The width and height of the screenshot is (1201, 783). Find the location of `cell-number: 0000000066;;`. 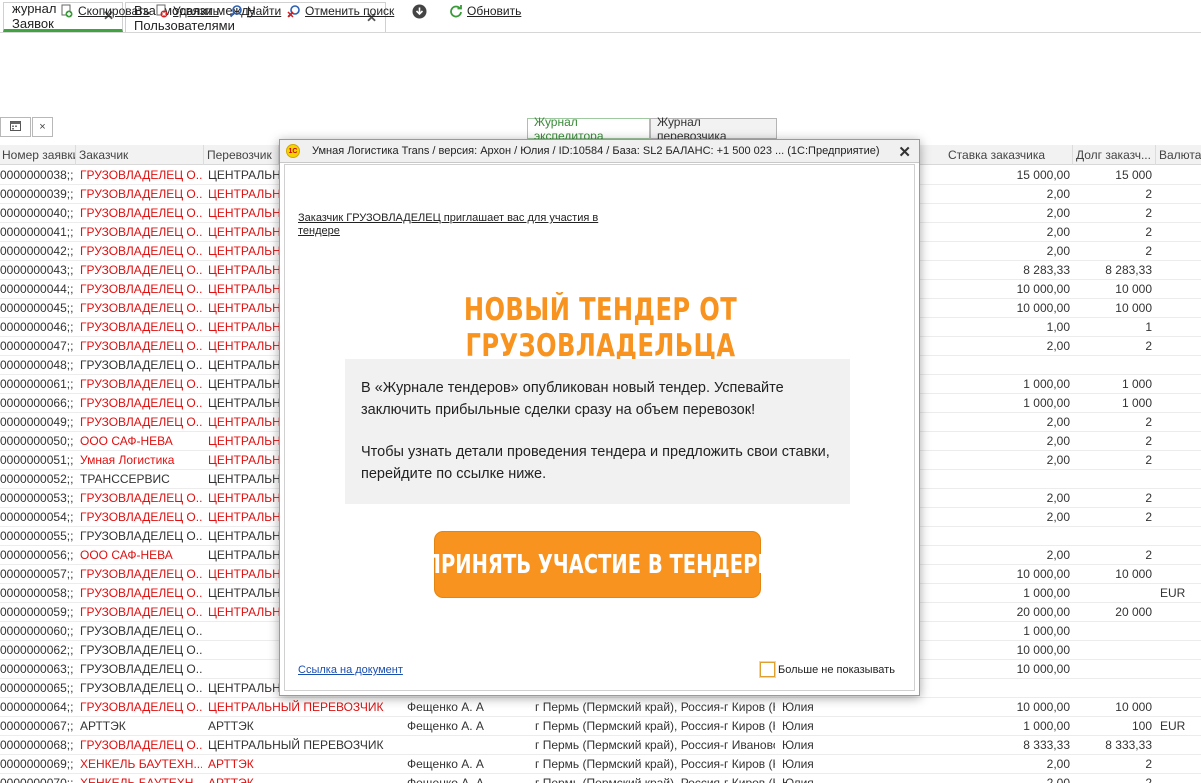

cell-number: 0000000066;; is located at coordinates (37, 403).